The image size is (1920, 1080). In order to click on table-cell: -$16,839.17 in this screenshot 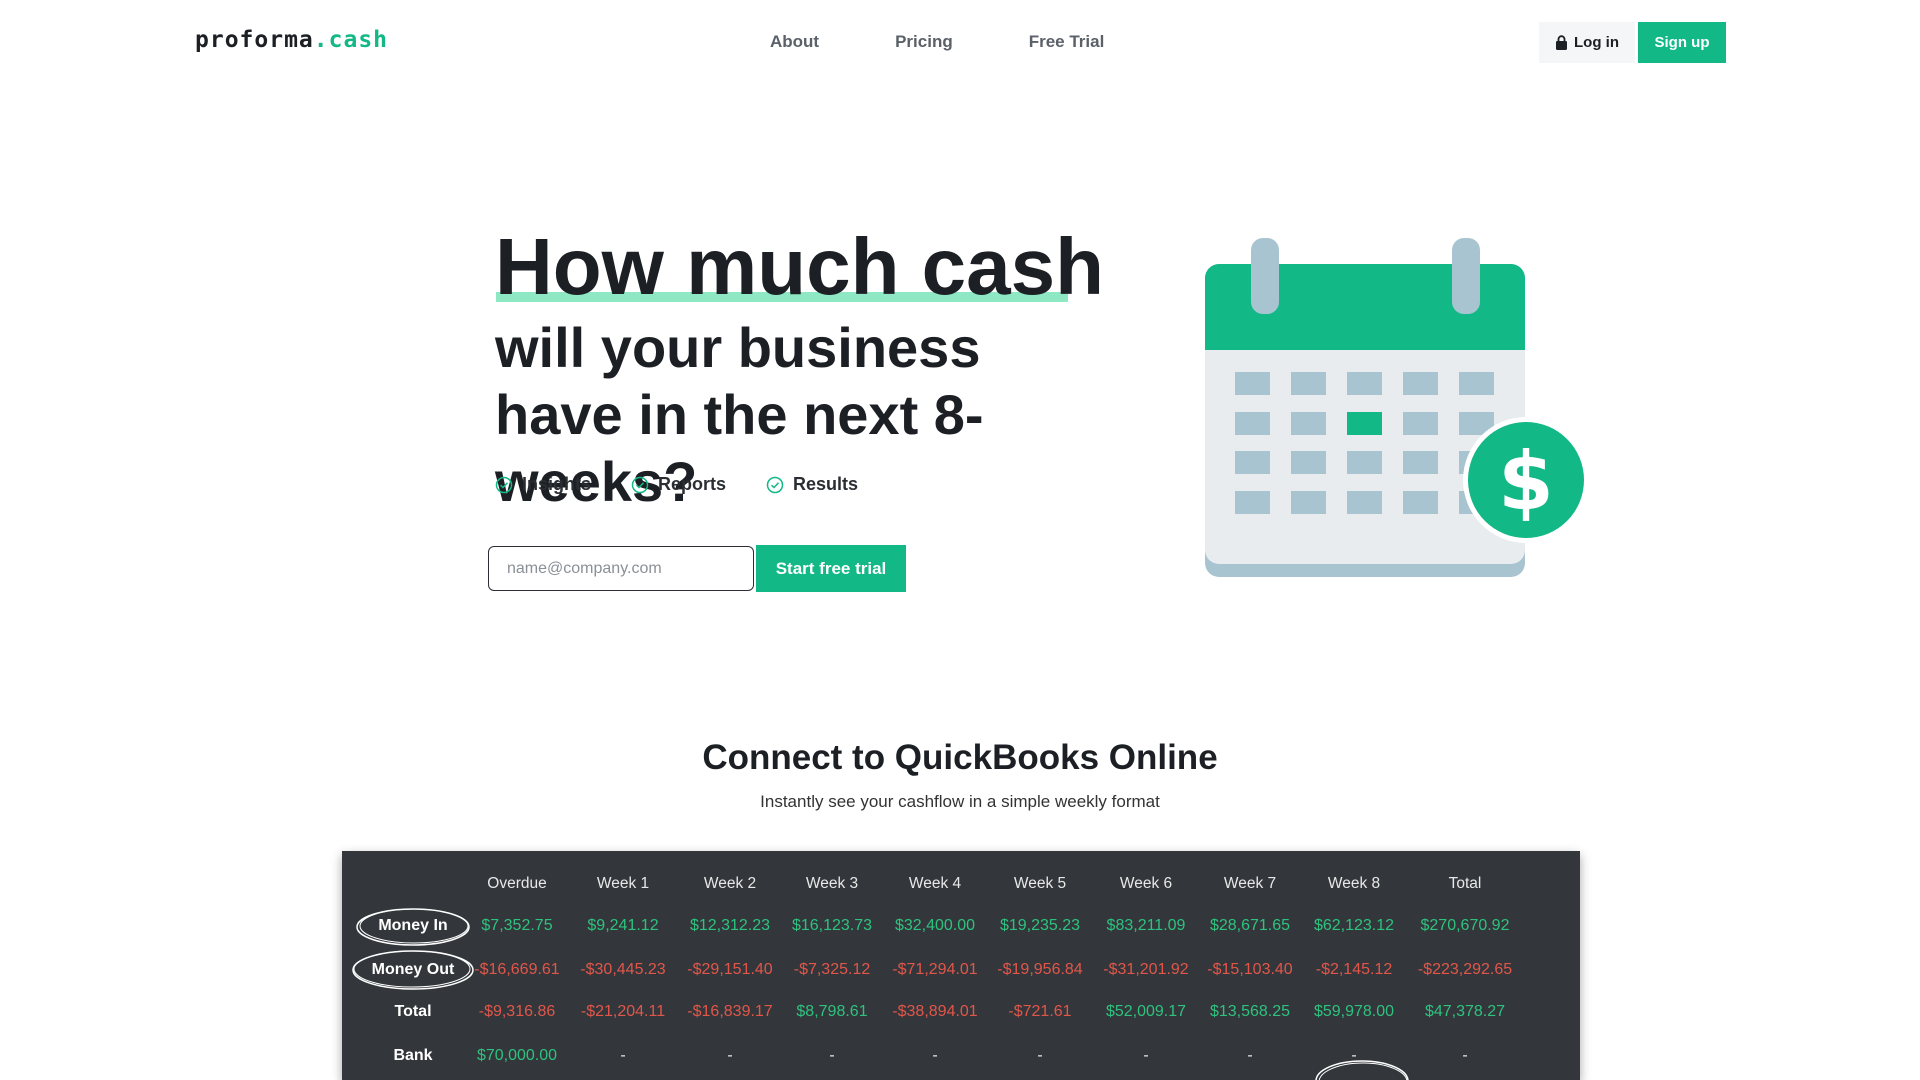, I will do `click(730, 1011)`.